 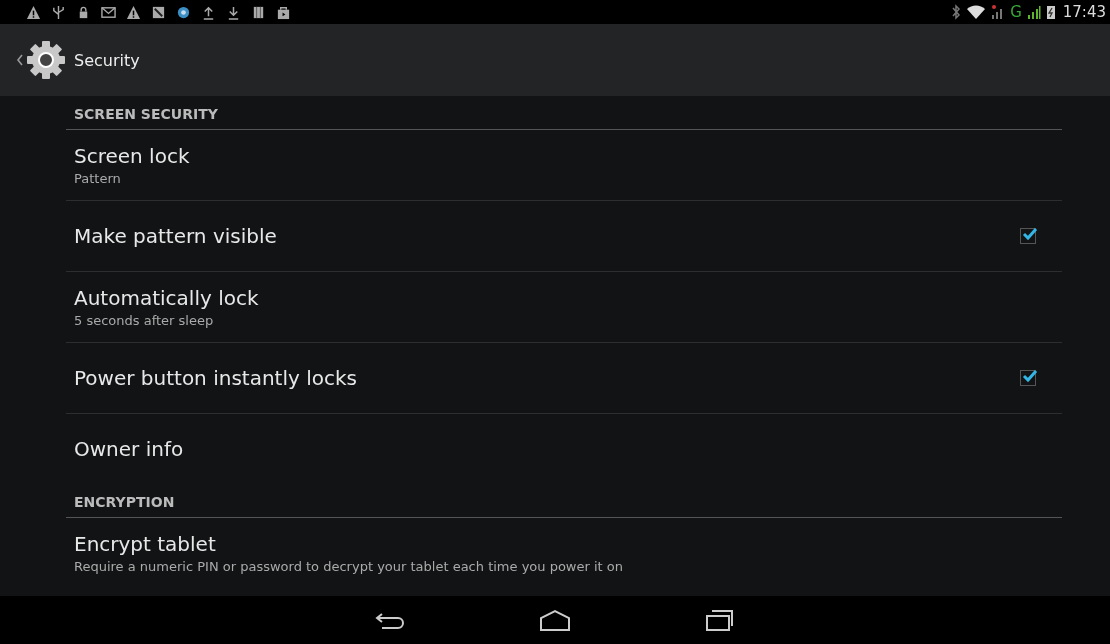 I want to click on signal-icon, so click(x=1033, y=12).